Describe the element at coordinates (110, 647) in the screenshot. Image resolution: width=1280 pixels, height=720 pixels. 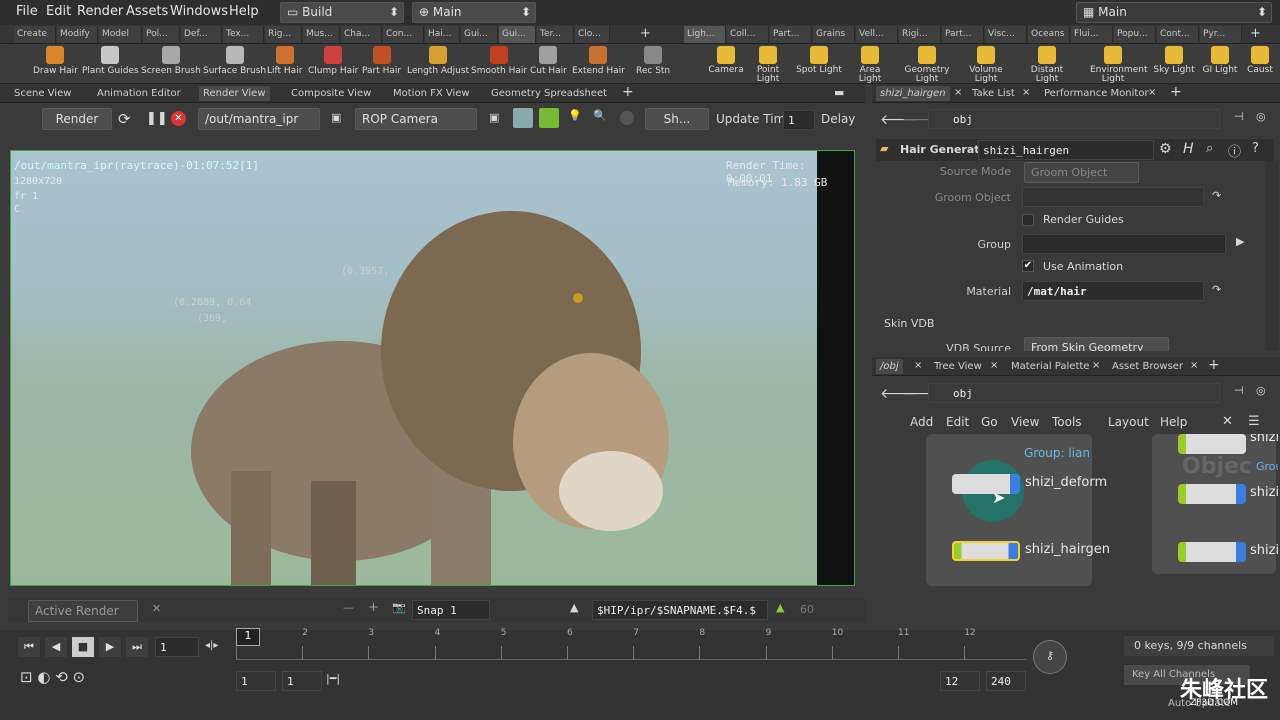
I see `play-icon: ▶` at that location.